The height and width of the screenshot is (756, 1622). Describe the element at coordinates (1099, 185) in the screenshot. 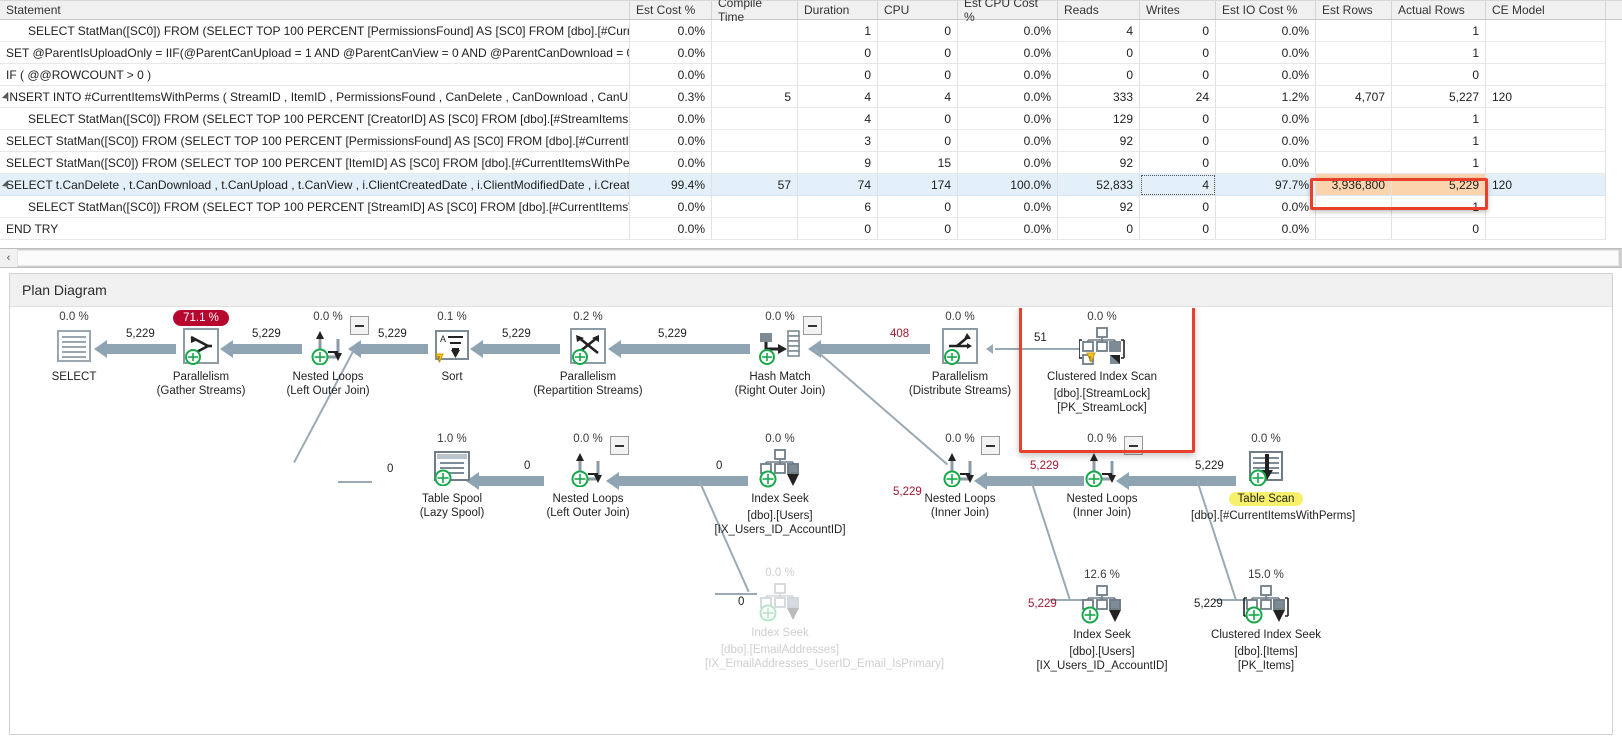

I see `cell-reads: 52,833` at that location.